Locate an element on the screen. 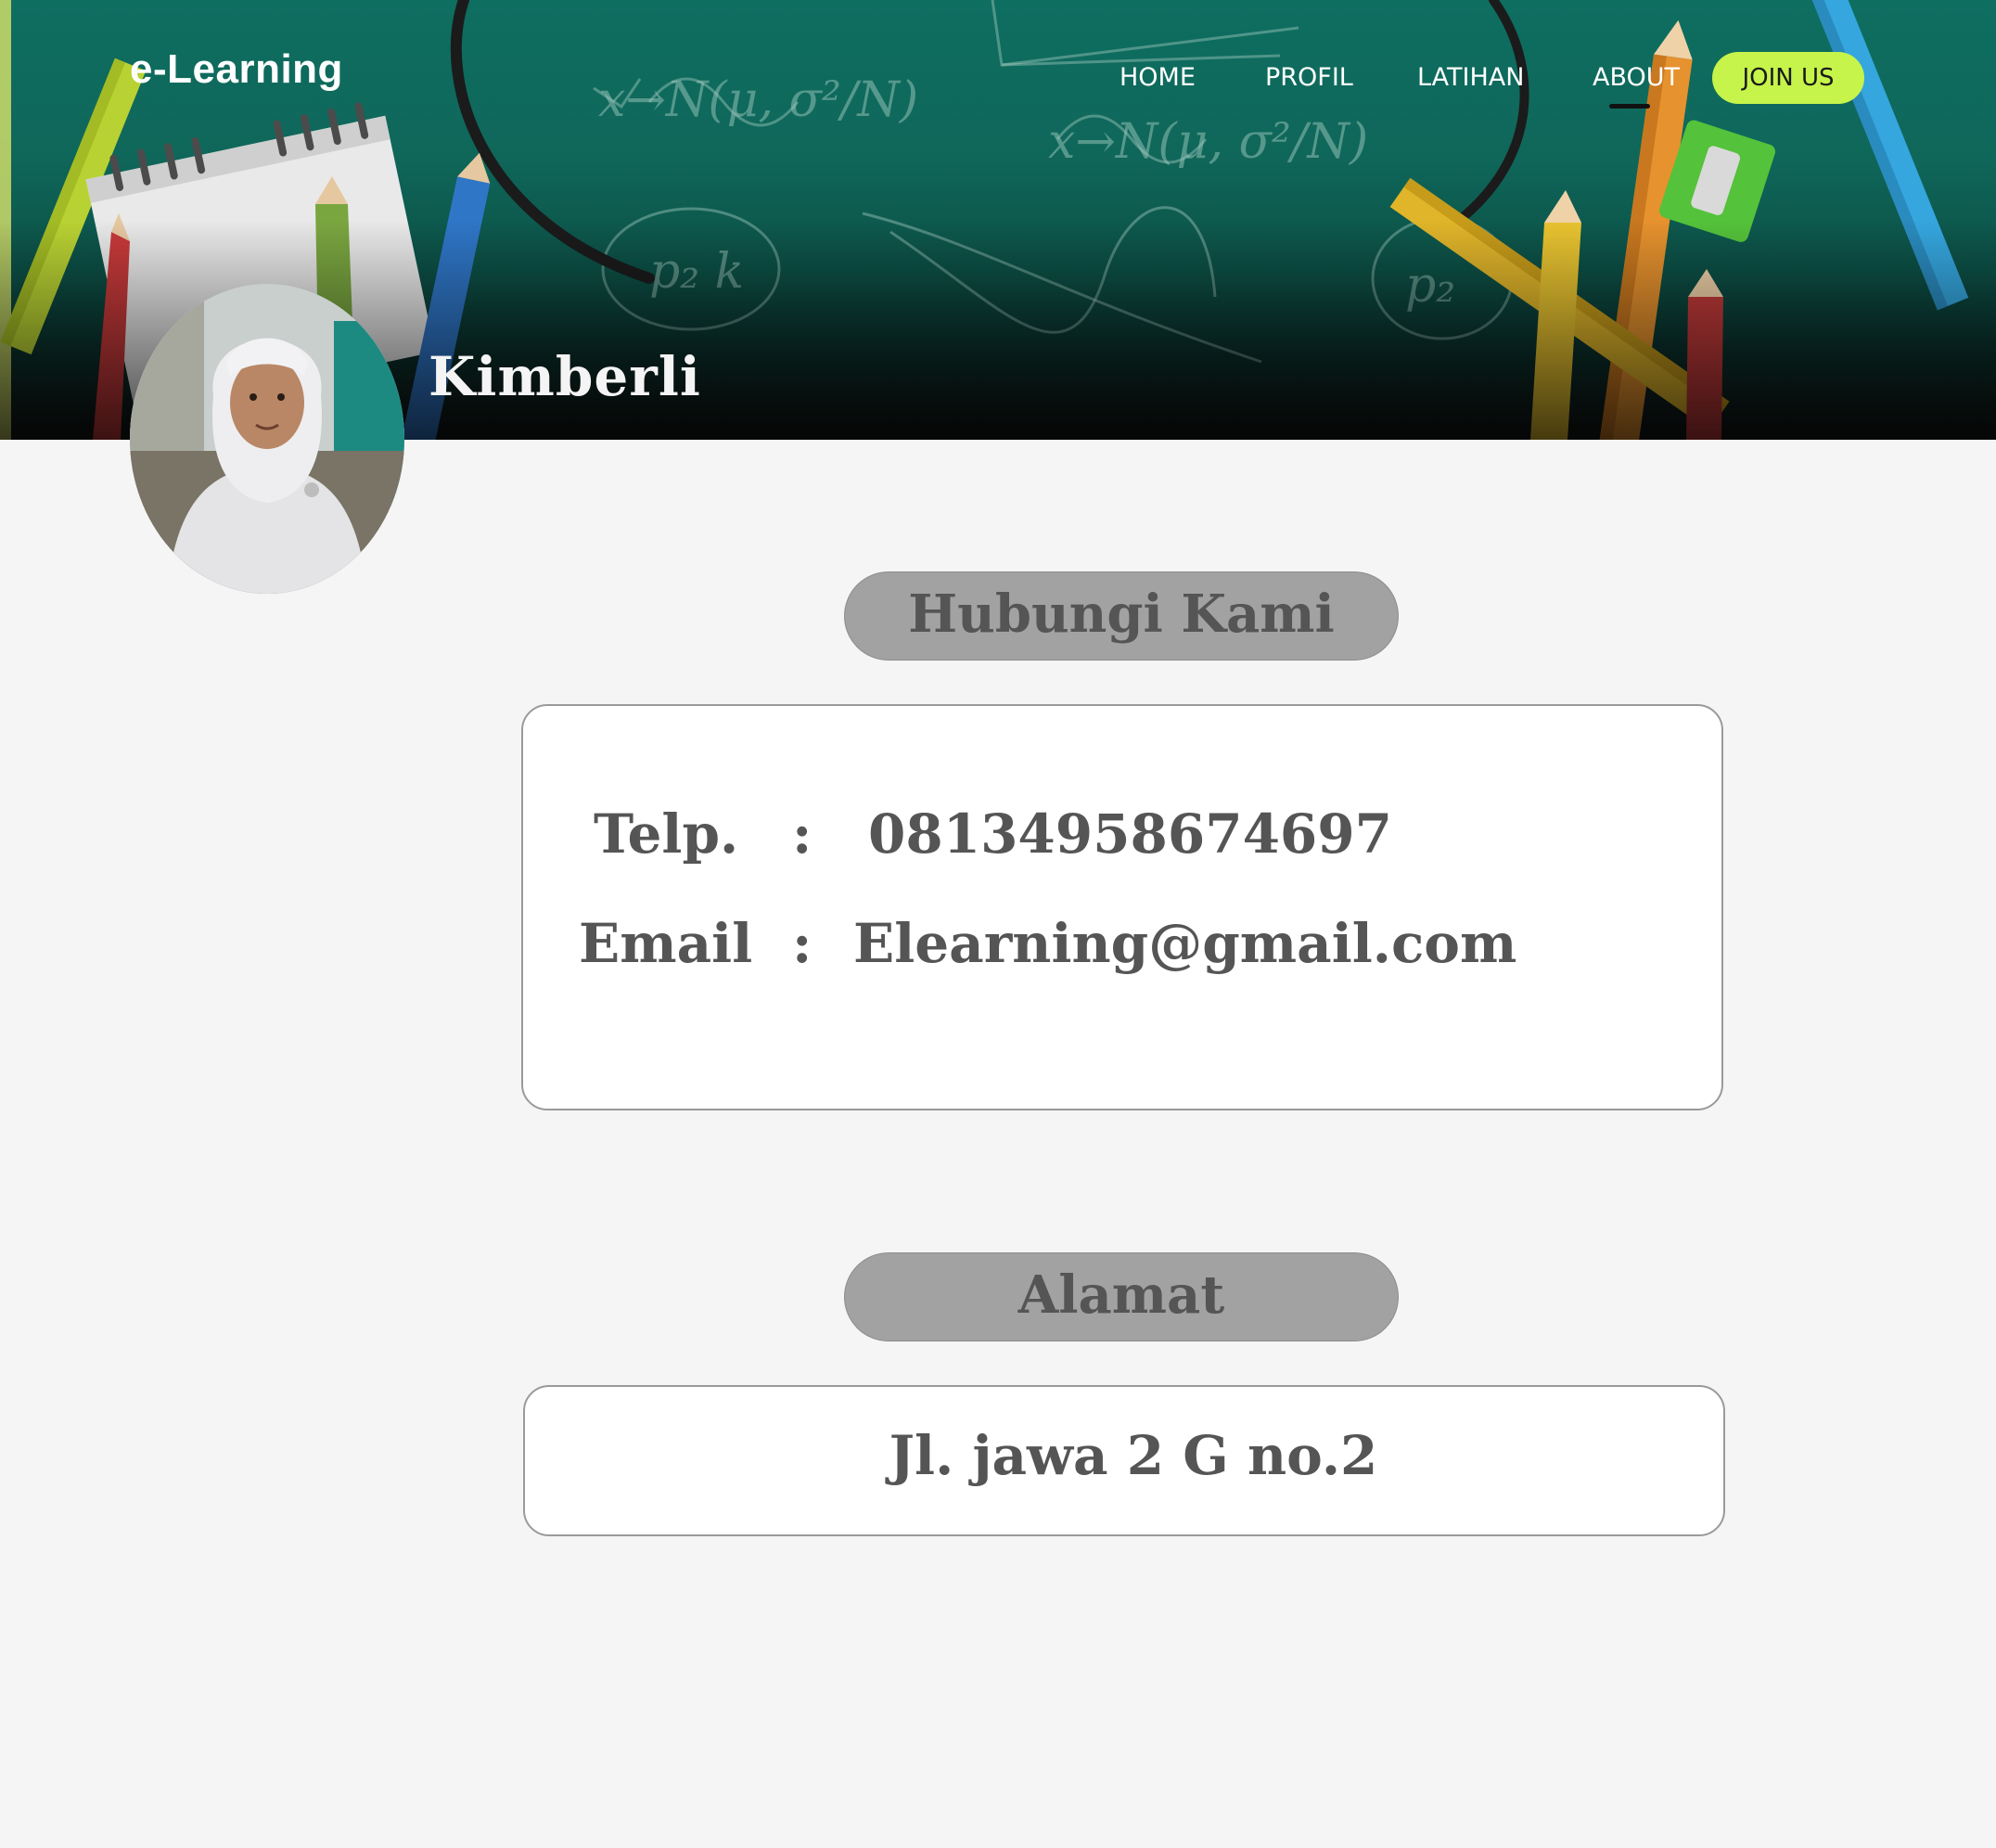 The height and width of the screenshot is (1848, 1996). email-label: Email is located at coordinates (666, 943).